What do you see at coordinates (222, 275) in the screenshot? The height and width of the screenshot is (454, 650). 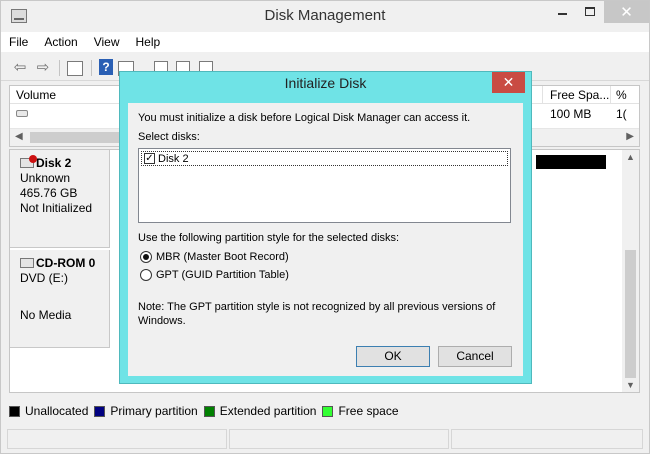 I see `gpt-label: GPT (GUID Partition Table)` at bounding box center [222, 275].